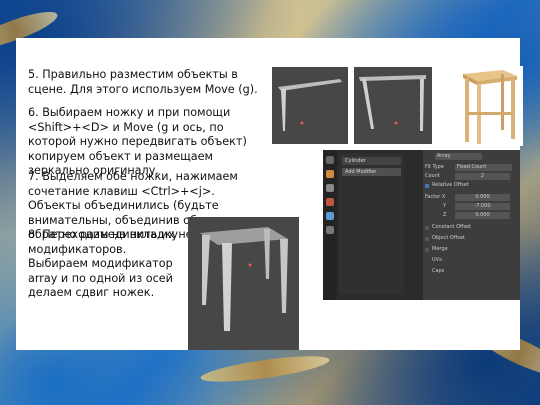 The width and height of the screenshot is (540, 405). What do you see at coordinates (482, 215) in the screenshot?
I see `factor-z-field: 0.000` at bounding box center [482, 215].